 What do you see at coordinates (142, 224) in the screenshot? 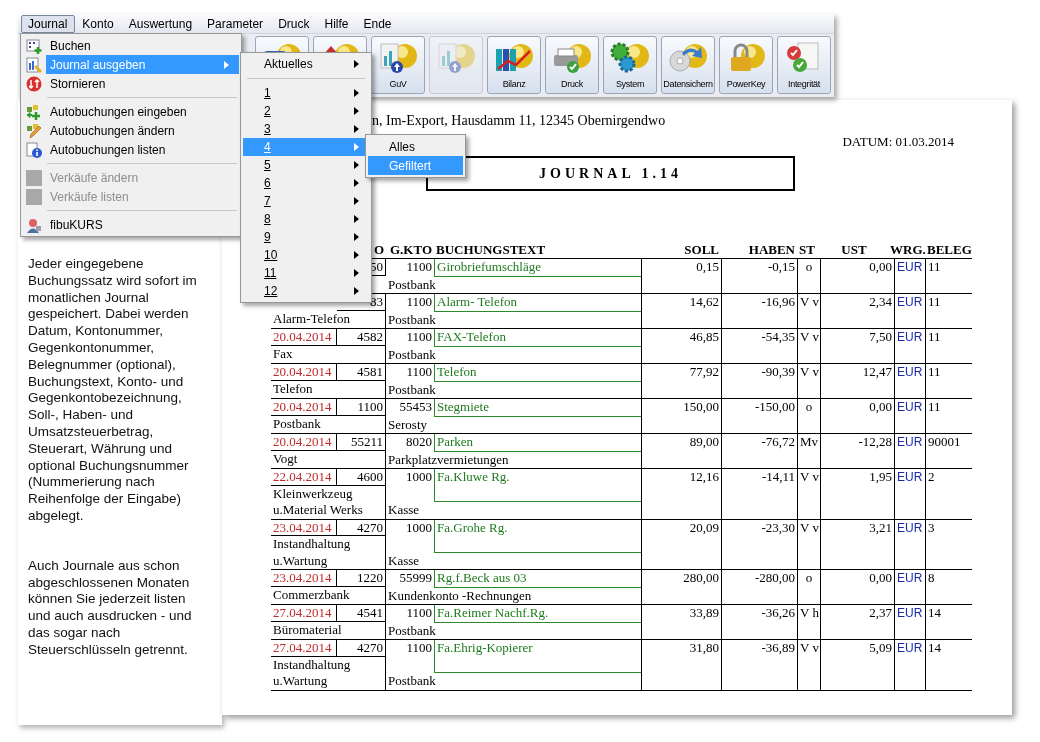
I see `menu-item: fibuKURS` at bounding box center [142, 224].